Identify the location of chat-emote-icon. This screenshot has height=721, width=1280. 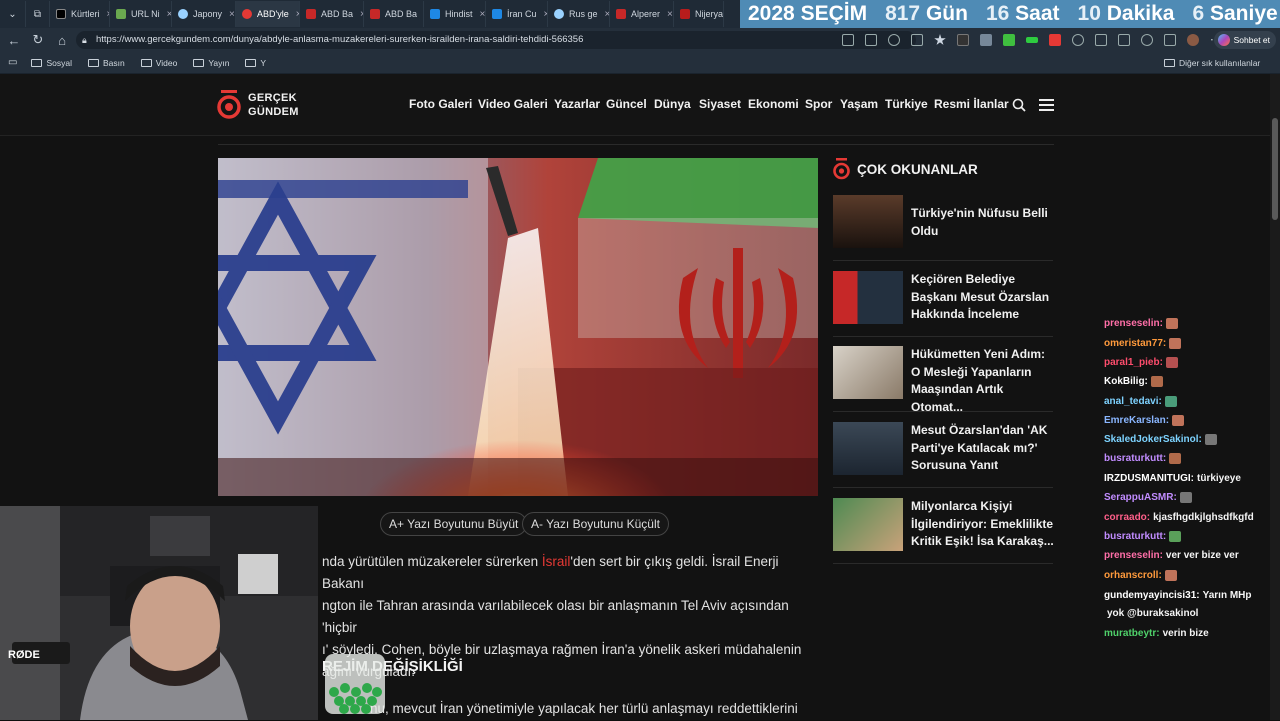
(1175, 536).